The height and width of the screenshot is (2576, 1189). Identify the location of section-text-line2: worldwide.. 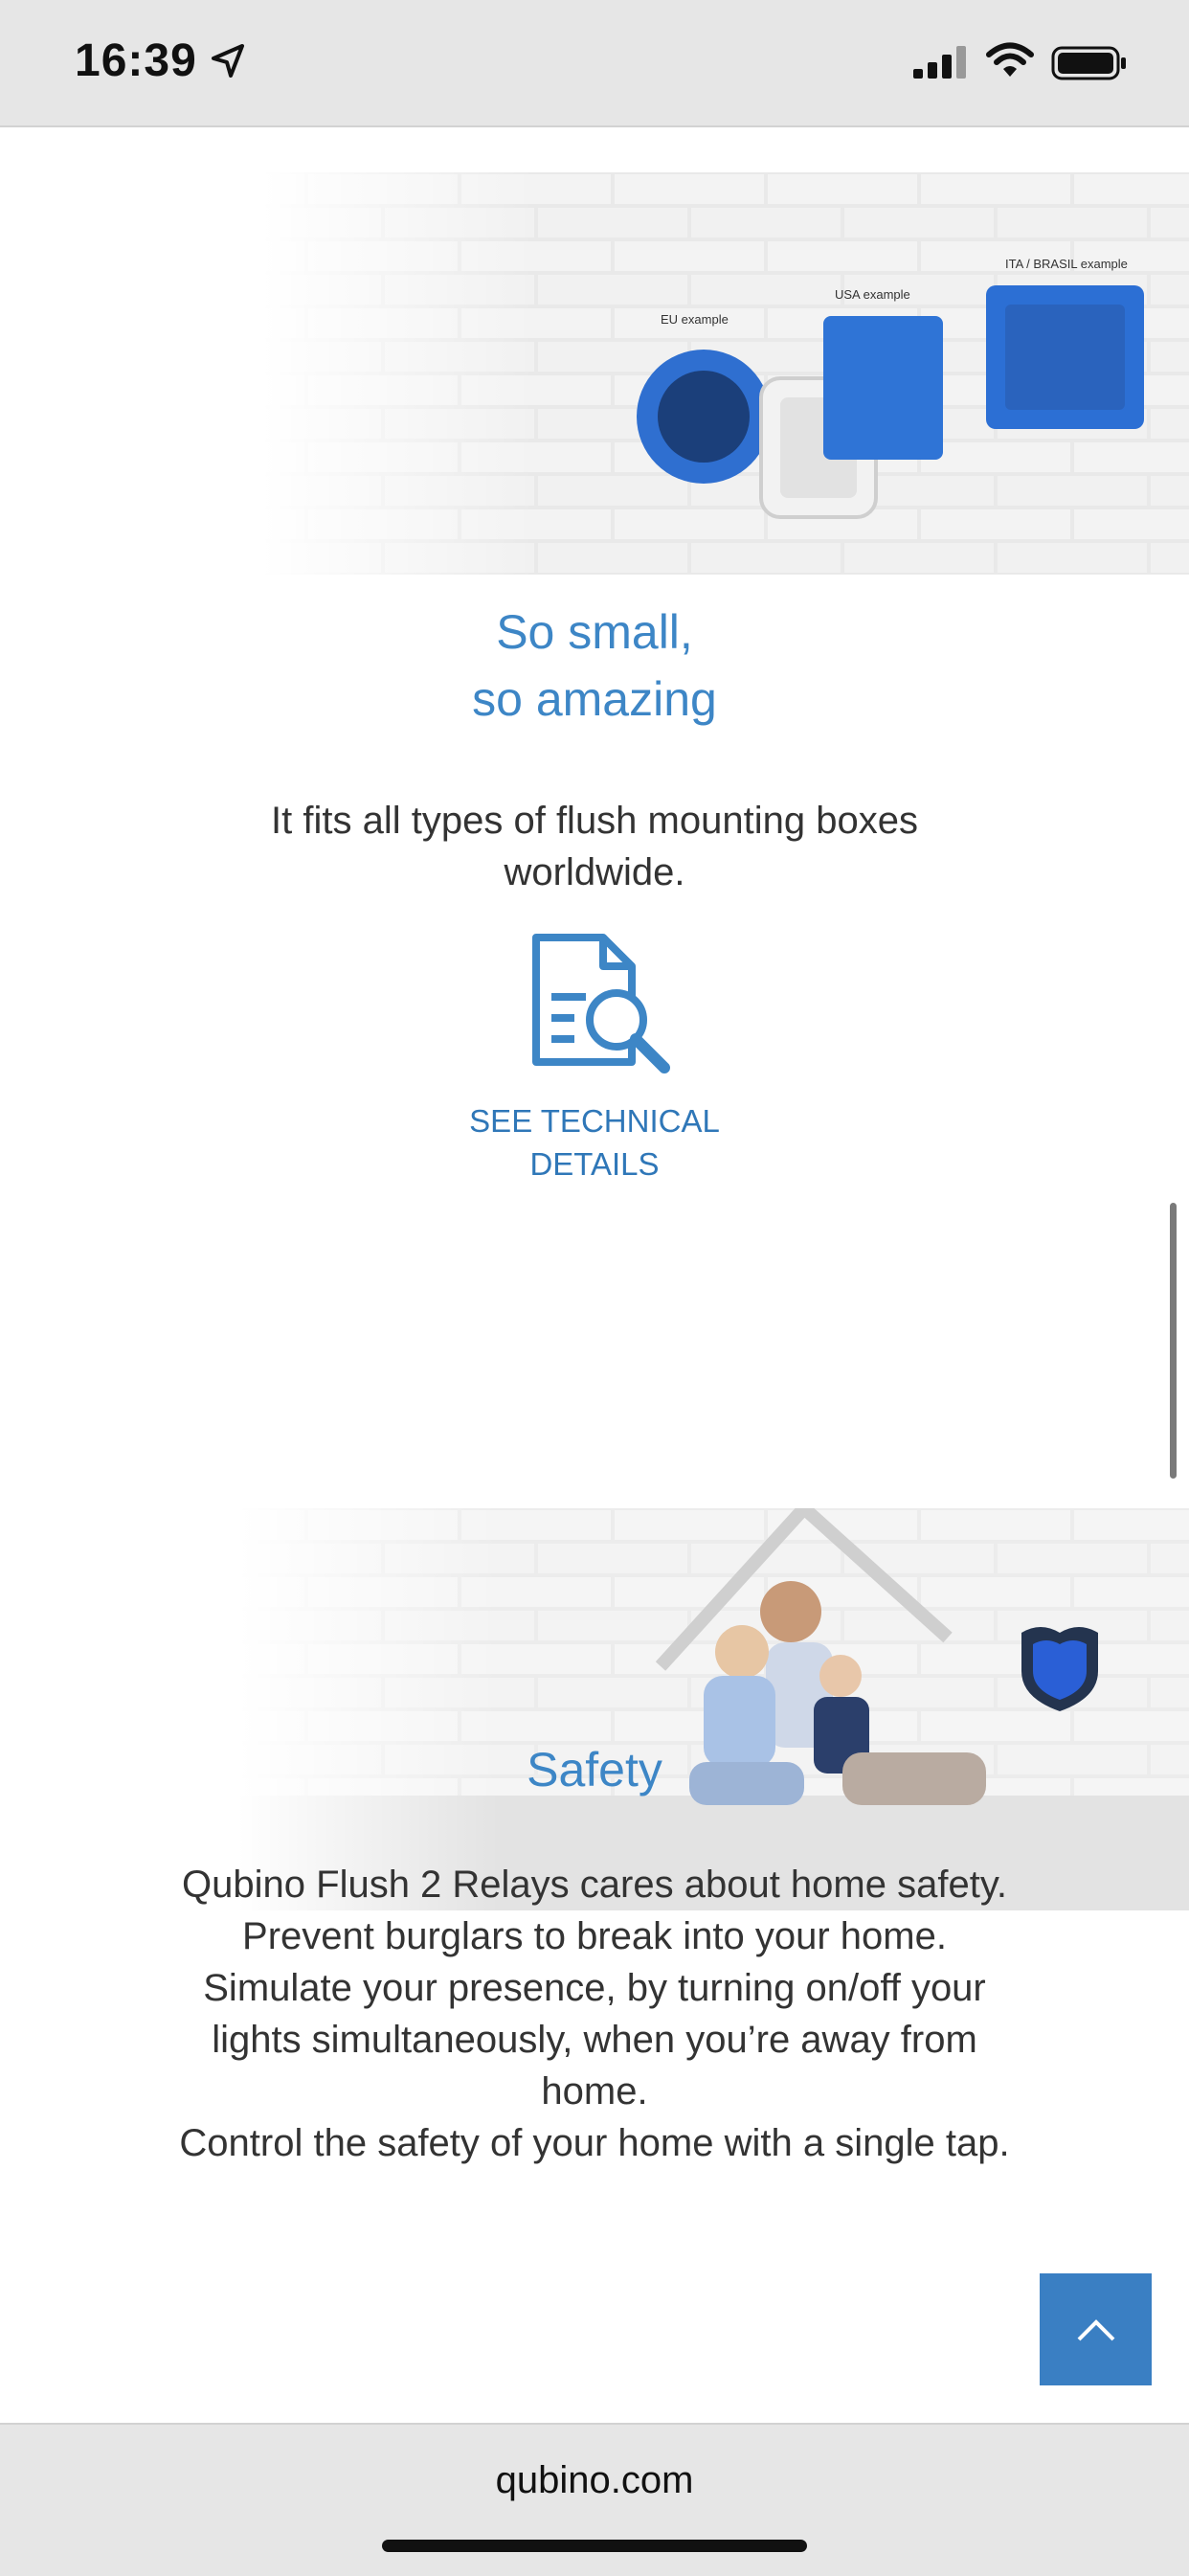
(594, 872).